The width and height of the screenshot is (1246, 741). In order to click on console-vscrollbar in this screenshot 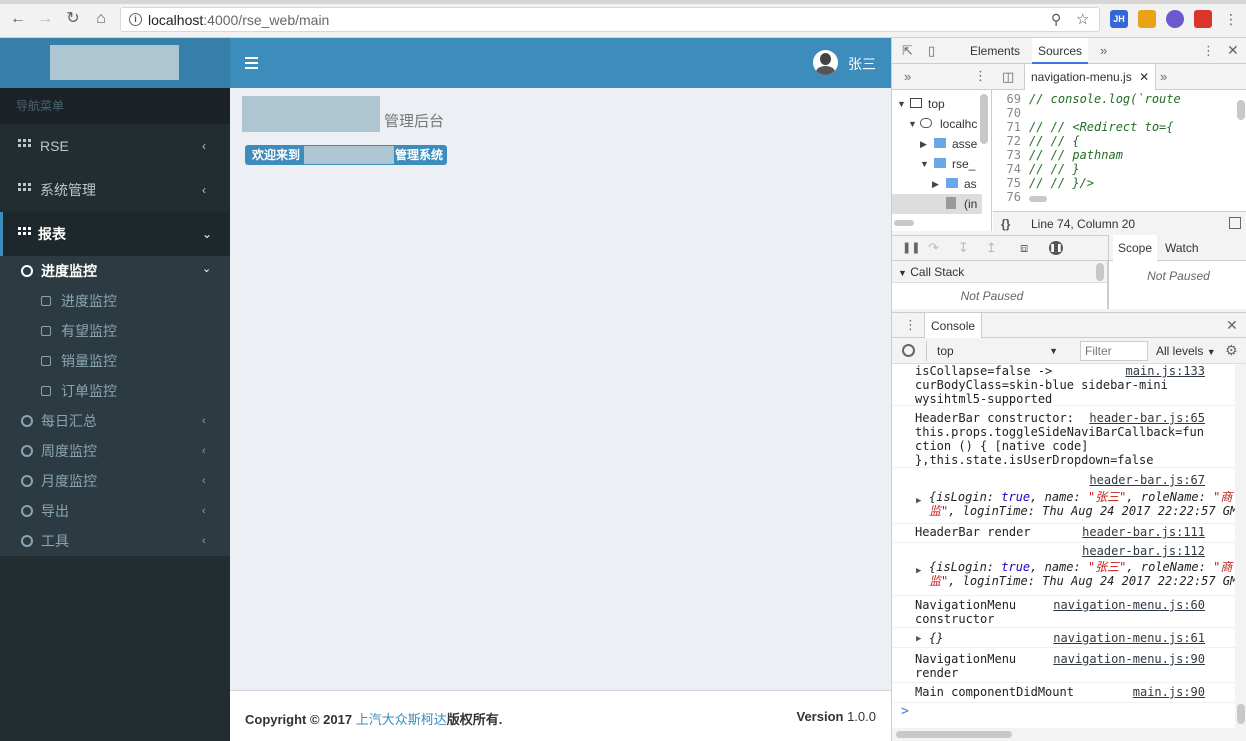, I will do `click(1240, 552)`.